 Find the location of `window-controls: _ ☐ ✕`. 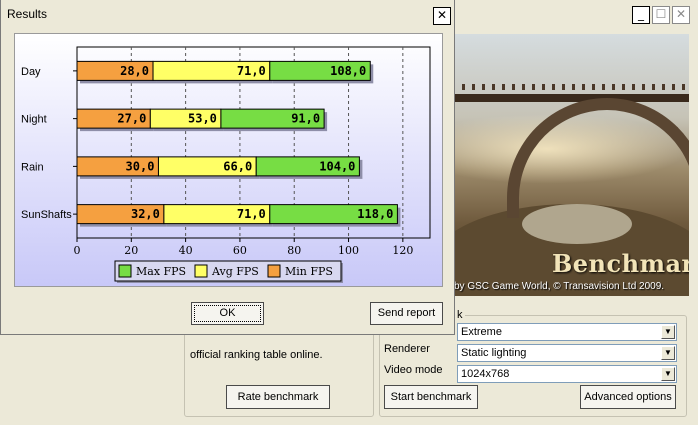

window-controls: _ ☐ ✕ is located at coordinates (661, 15).